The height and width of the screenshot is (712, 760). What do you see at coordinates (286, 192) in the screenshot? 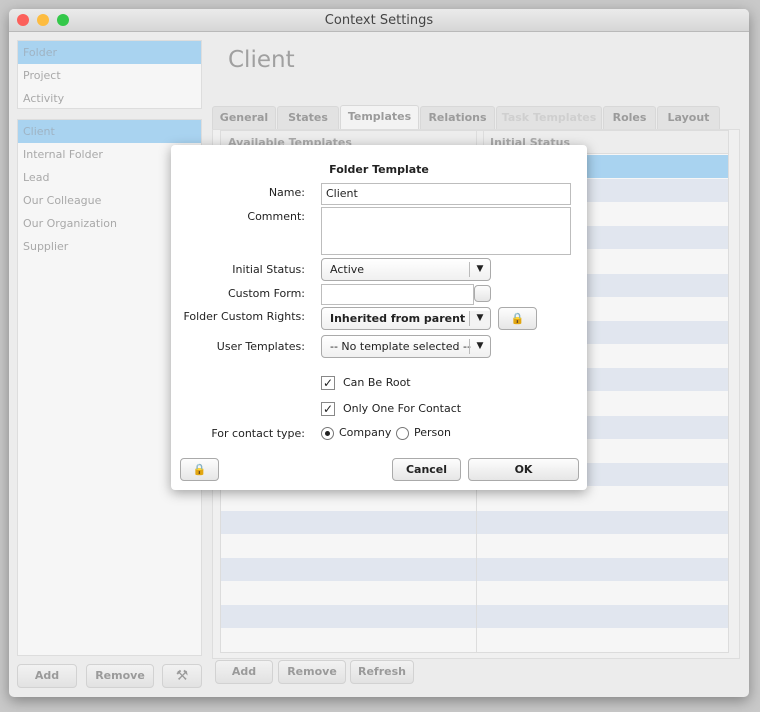
I see `name-label: Name:` at bounding box center [286, 192].